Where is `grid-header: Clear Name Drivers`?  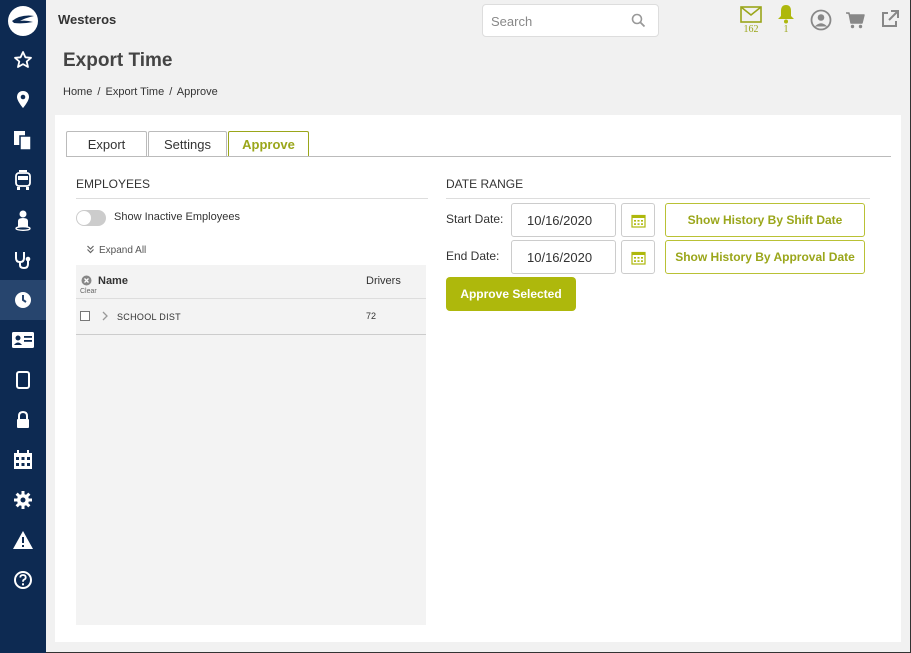 grid-header: Clear Name Drivers is located at coordinates (251, 282).